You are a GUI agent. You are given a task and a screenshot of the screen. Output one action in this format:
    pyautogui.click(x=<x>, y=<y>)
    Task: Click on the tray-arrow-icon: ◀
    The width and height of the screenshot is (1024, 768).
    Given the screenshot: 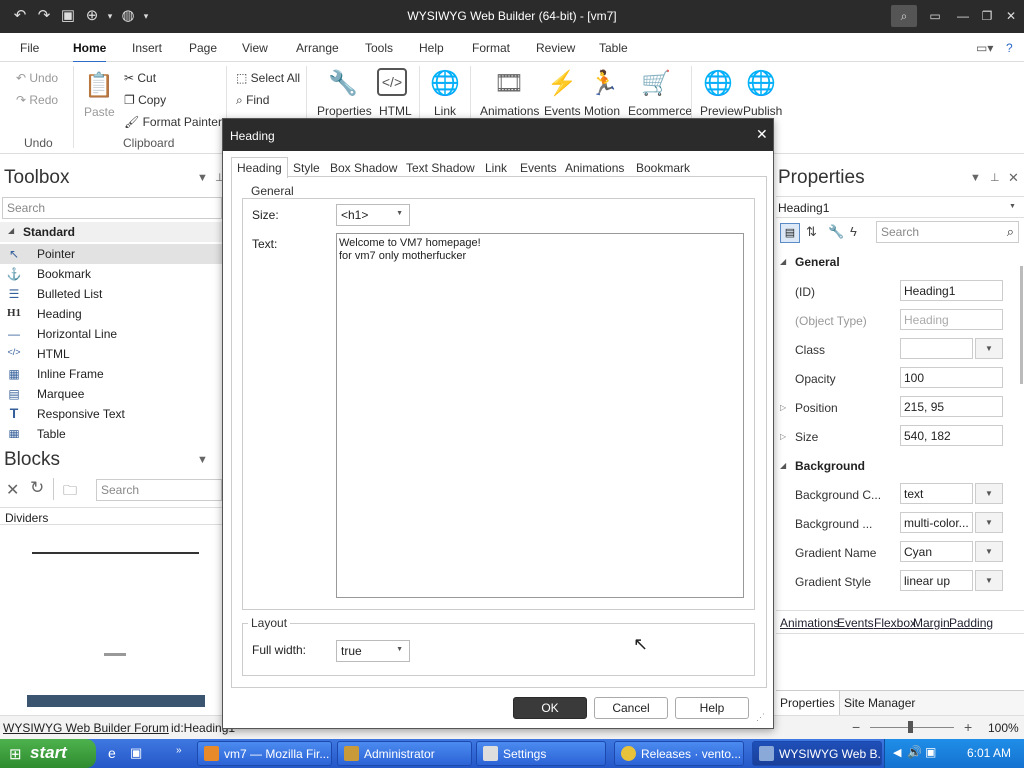 What is the action you would take?
    pyautogui.click(x=897, y=752)
    